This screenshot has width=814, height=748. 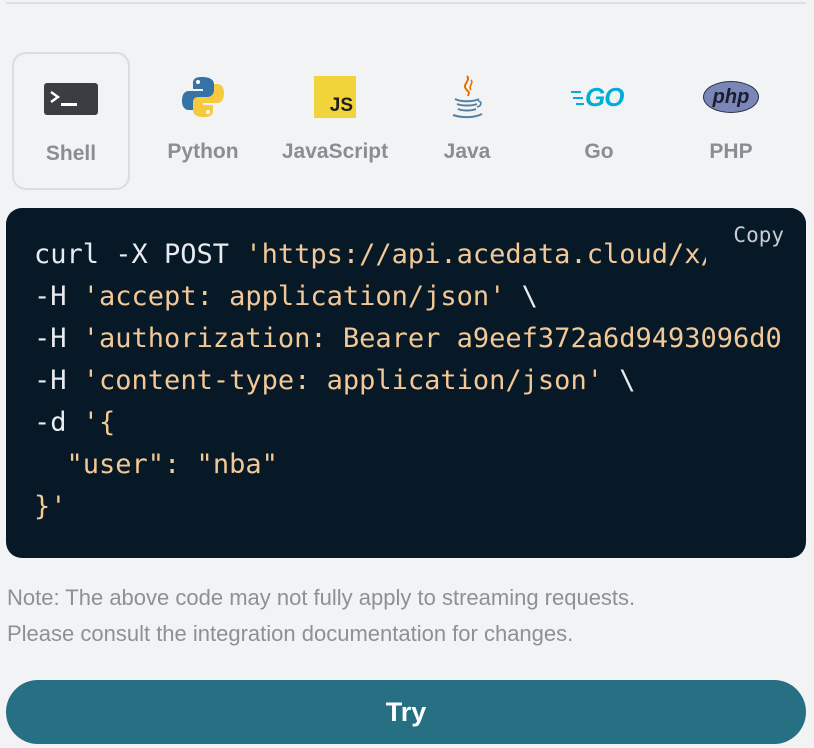 What do you see at coordinates (599, 121) in the screenshot?
I see `tab-go: GO Go` at bounding box center [599, 121].